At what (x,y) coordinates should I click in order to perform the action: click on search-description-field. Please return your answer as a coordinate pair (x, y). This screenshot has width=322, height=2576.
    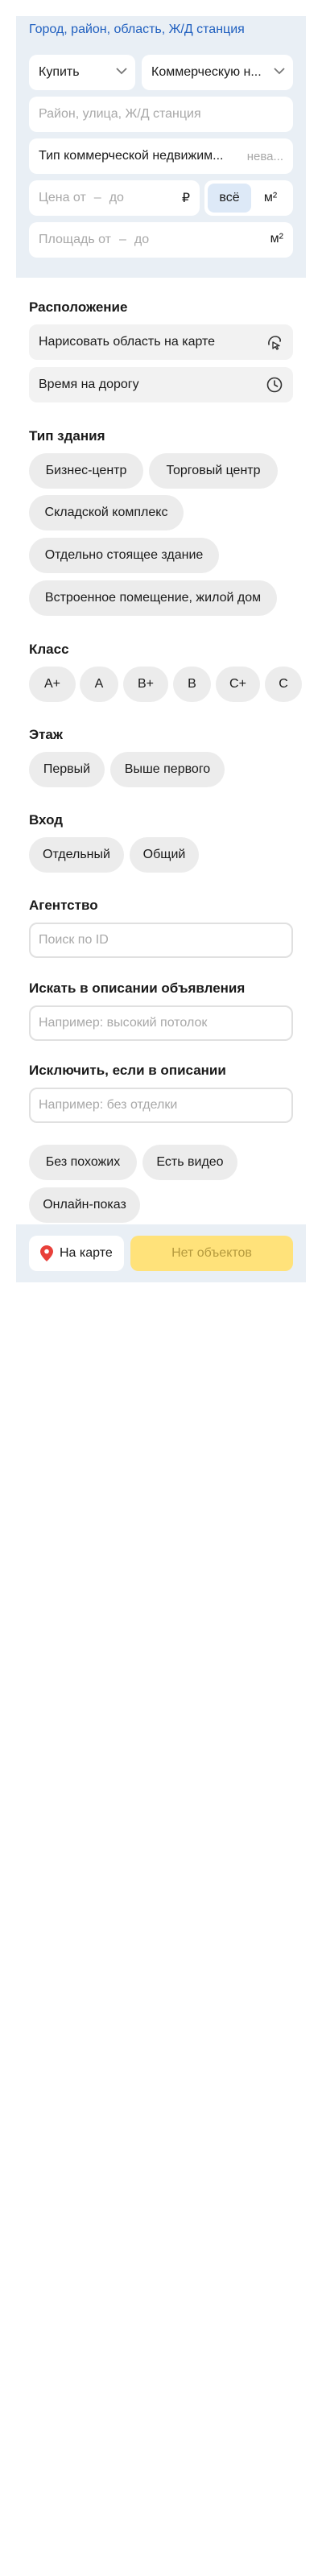
    Looking at the image, I should click on (161, 1023).